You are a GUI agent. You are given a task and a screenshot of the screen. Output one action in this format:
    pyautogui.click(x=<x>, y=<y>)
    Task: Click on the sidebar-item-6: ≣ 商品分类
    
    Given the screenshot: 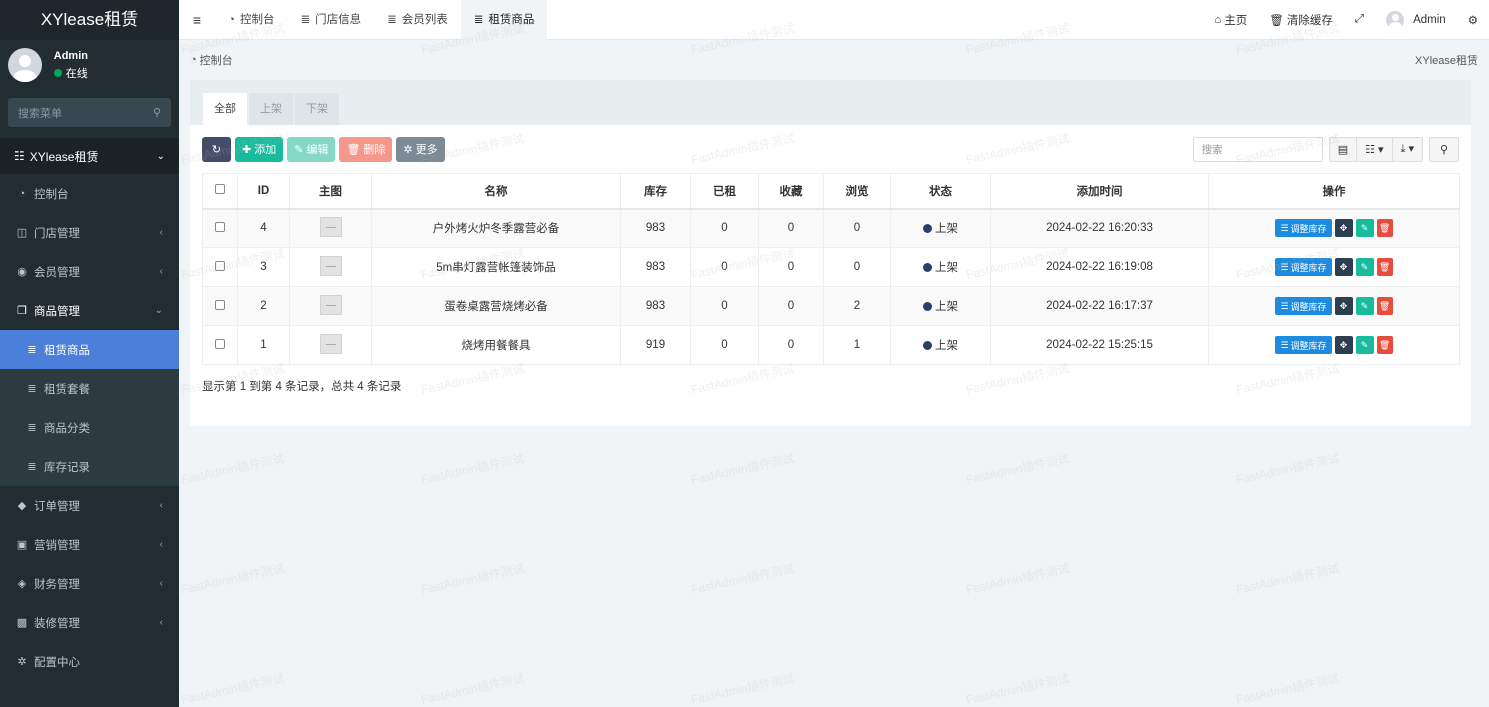 What is the action you would take?
    pyautogui.click(x=89, y=427)
    